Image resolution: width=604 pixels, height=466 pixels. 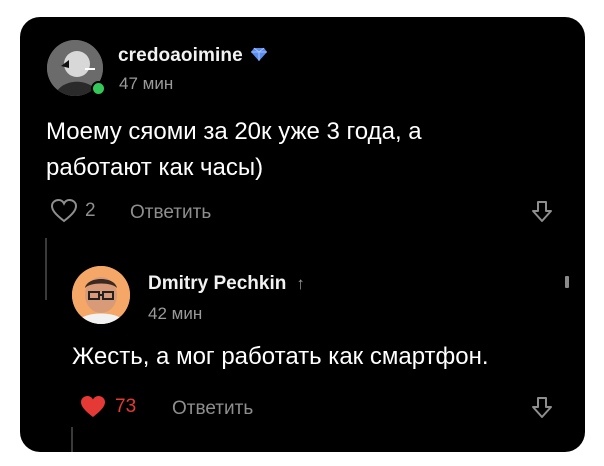 I want to click on reply-author-row: Dmitry Pechkin ↑, so click(x=226, y=284).